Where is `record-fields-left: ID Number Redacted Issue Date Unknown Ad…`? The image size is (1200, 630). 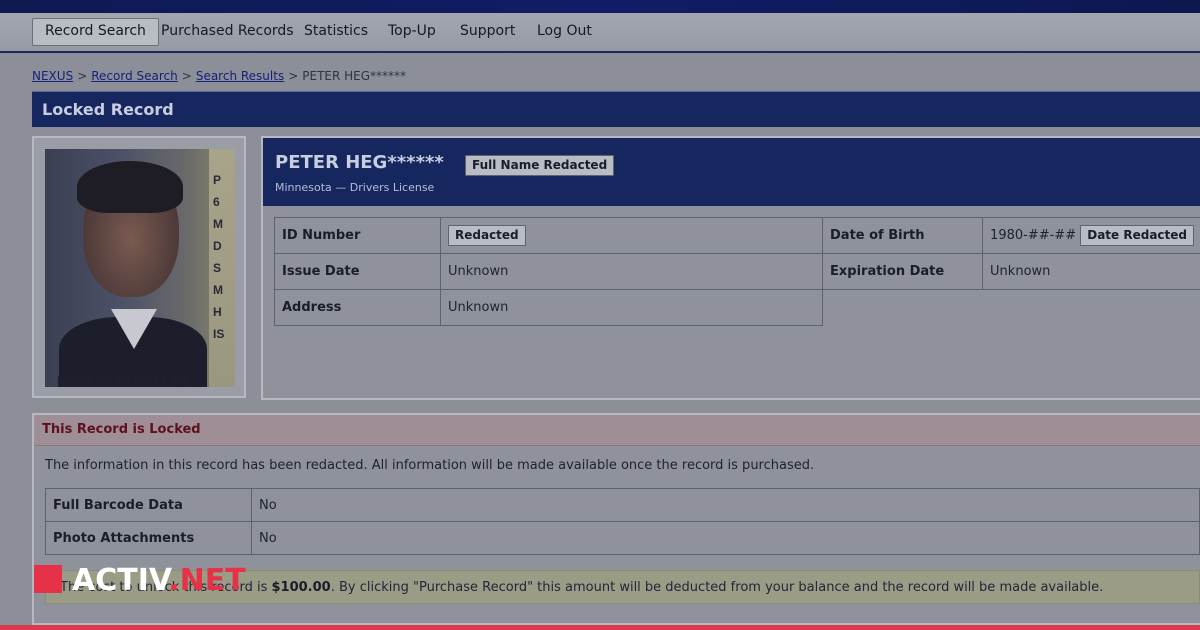
record-fields-left: ID Number Redacted Issue Date Unknown Ad… is located at coordinates (548, 271).